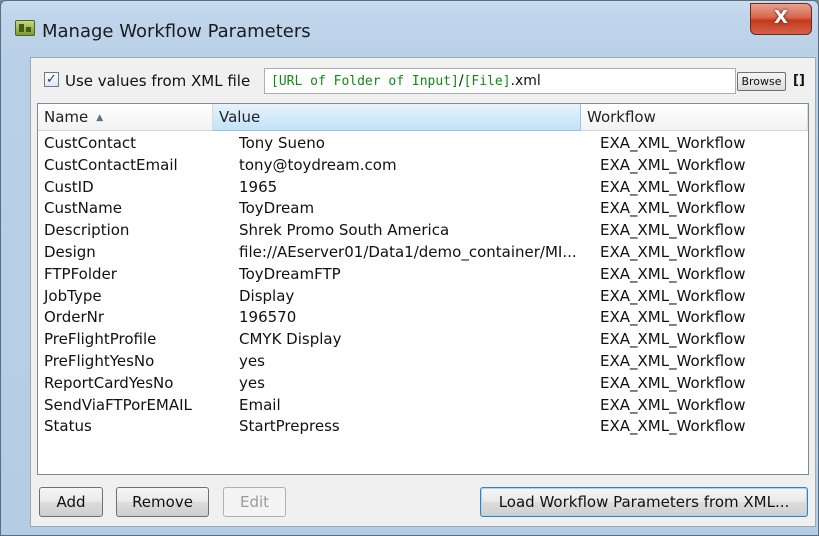  I want to click on add-button: Add, so click(71, 502).